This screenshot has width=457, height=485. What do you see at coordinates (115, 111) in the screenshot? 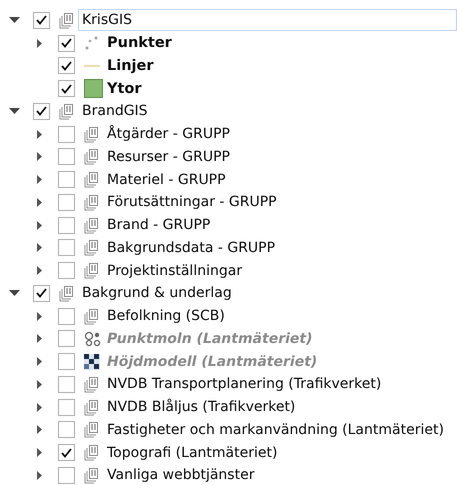
I see `layer-name: BrandGIS` at bounding box center [115, 111].